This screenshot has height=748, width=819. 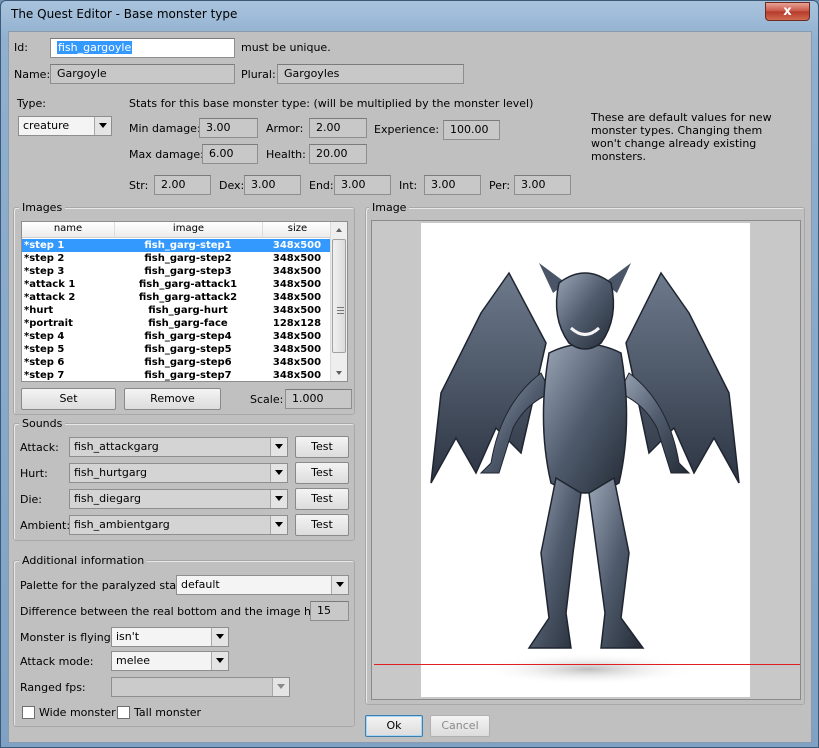 I want to click on armor-label: Armor:, so click(x=285, y=128).